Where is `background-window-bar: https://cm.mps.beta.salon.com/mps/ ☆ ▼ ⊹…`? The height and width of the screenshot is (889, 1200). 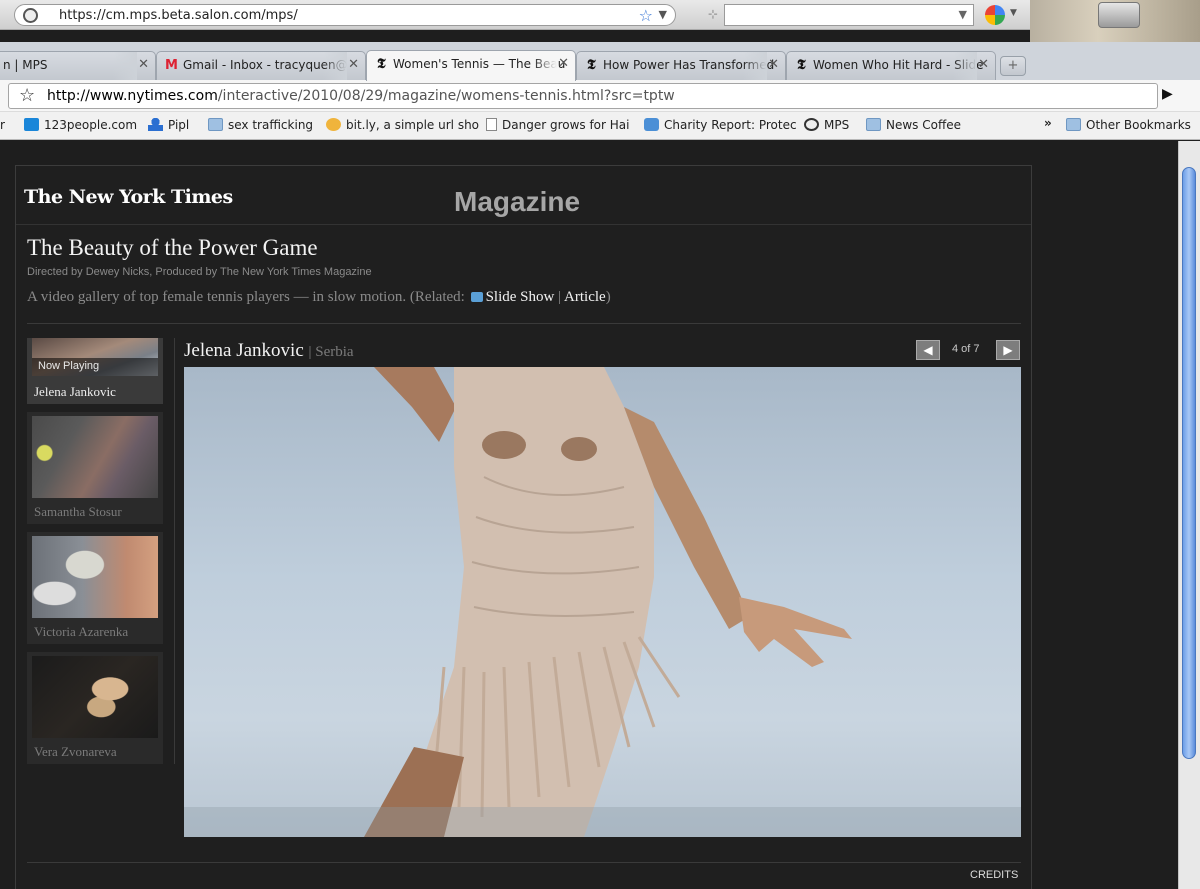
background-window-bar: https://cm.mps.beta.salon.com/mps/ ☆ ▼ ⊹… is located at coordinates (600, 15).